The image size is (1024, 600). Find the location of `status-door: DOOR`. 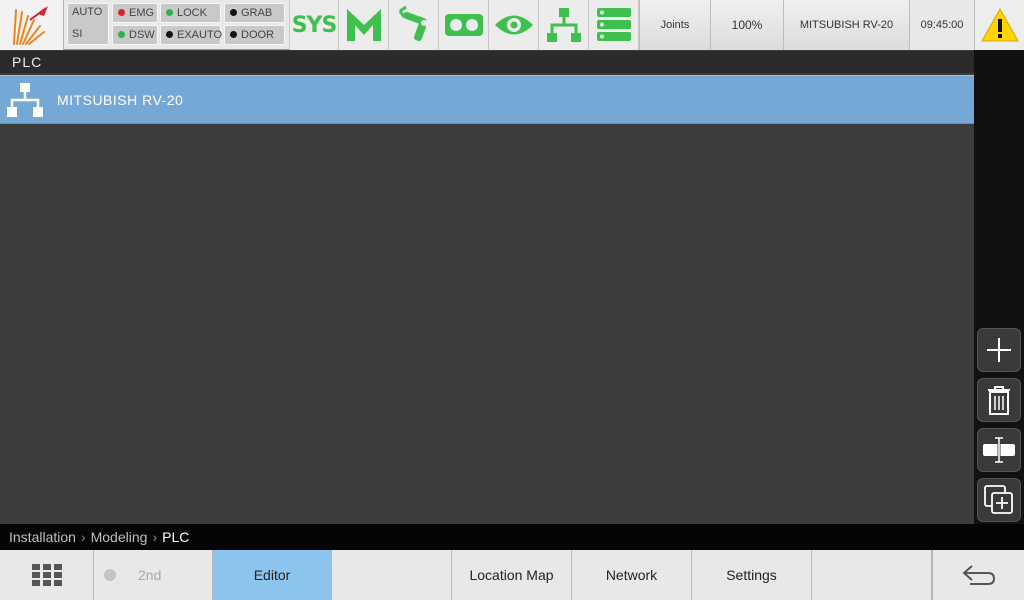

status-door: DOOR is located at coordinates (254, 35).